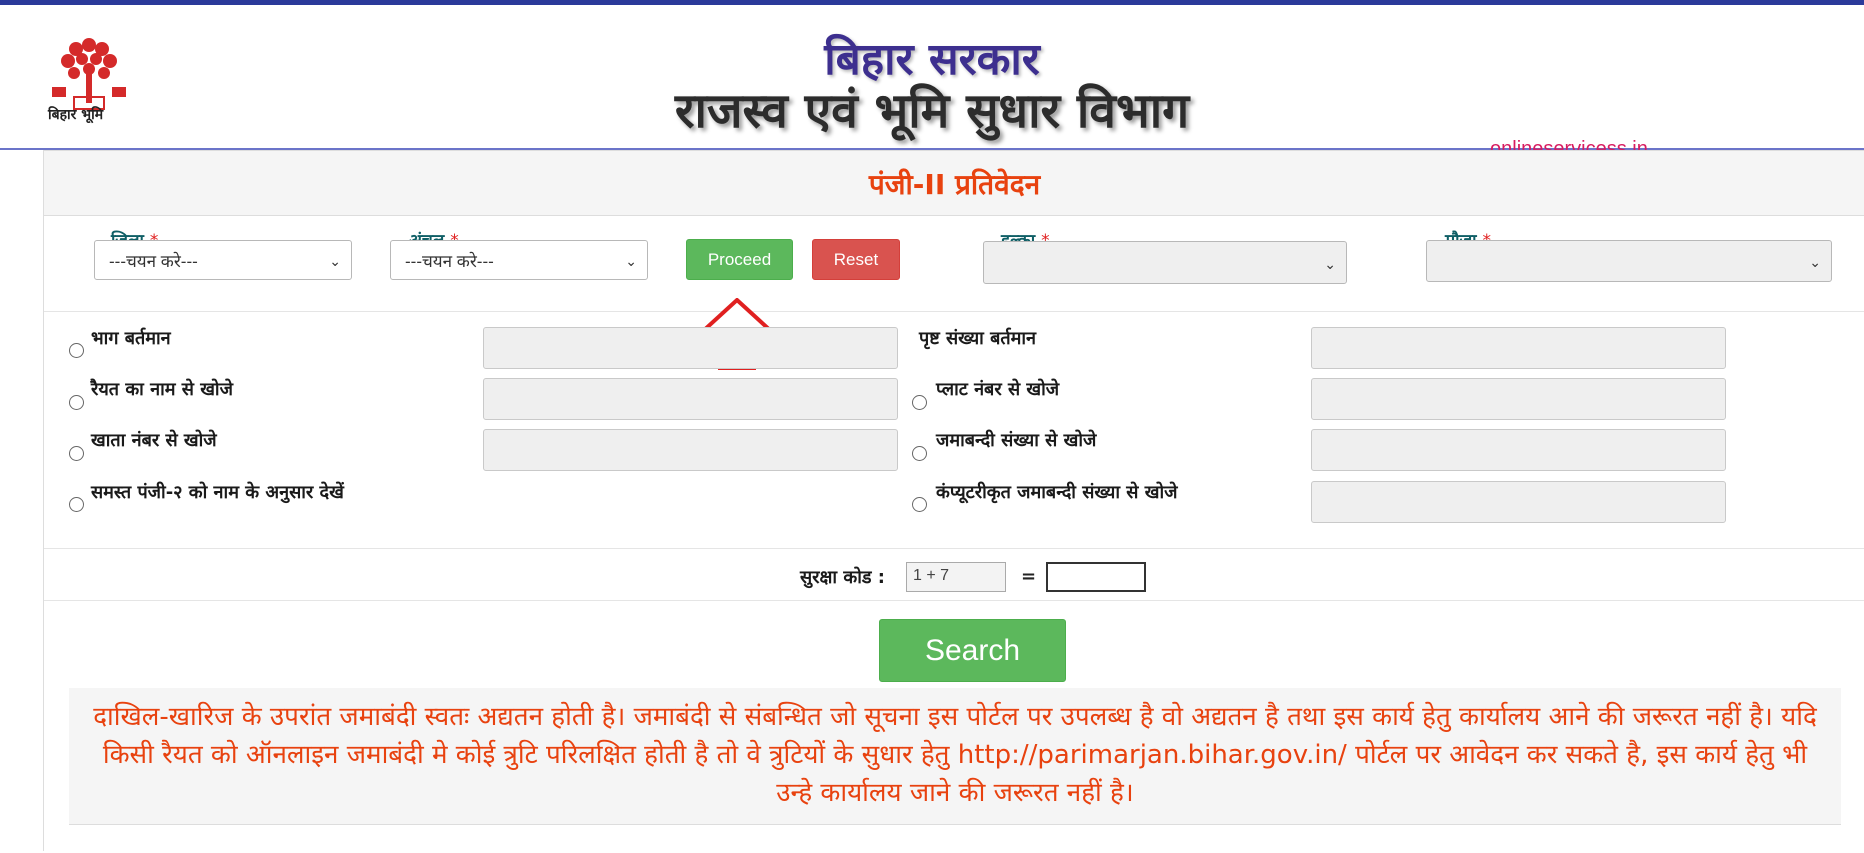 This screenshot has height=853, width=1864. Describe the element at coordinates (1518, 348) in the screenshot. I see `prishth-input` at that location.